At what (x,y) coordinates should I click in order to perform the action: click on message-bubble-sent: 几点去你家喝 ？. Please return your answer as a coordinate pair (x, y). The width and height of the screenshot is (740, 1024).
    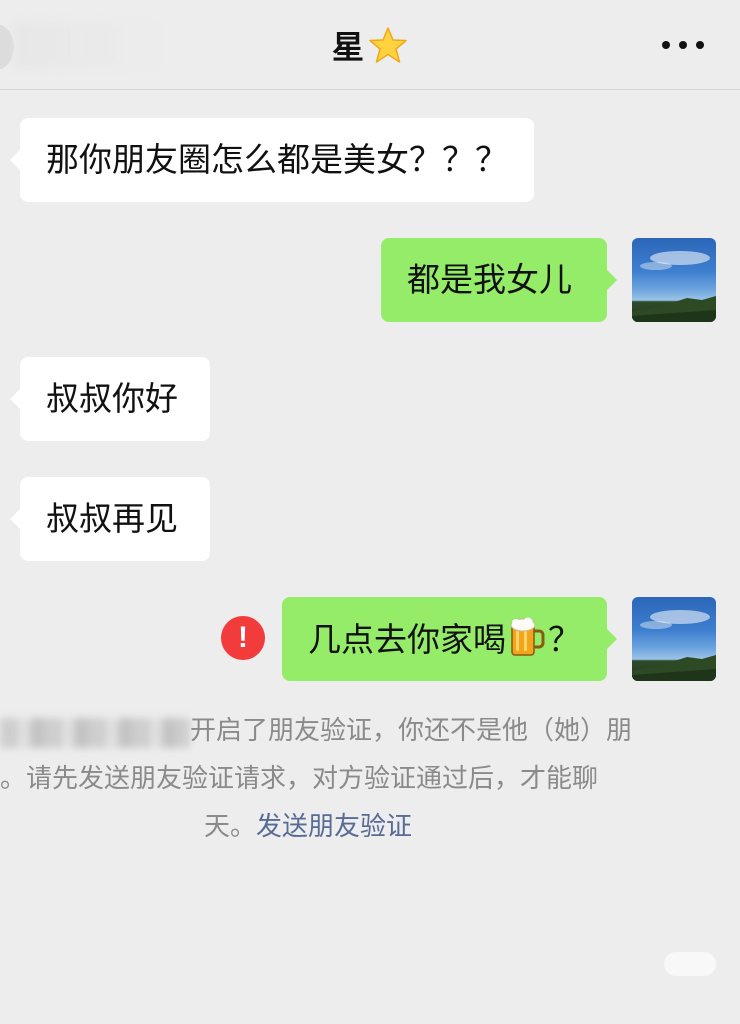
    Looking at the image, I should click on (449, 639).